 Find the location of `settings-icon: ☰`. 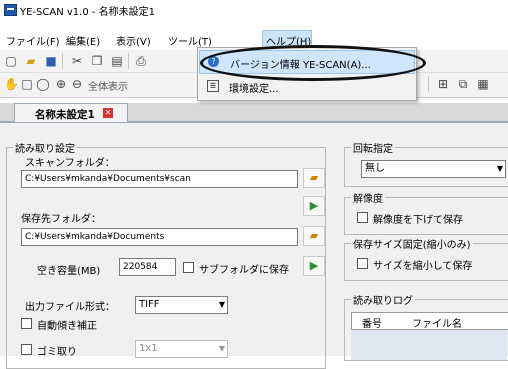

settings-icon: ☰ is located at coordinates (213, 86).